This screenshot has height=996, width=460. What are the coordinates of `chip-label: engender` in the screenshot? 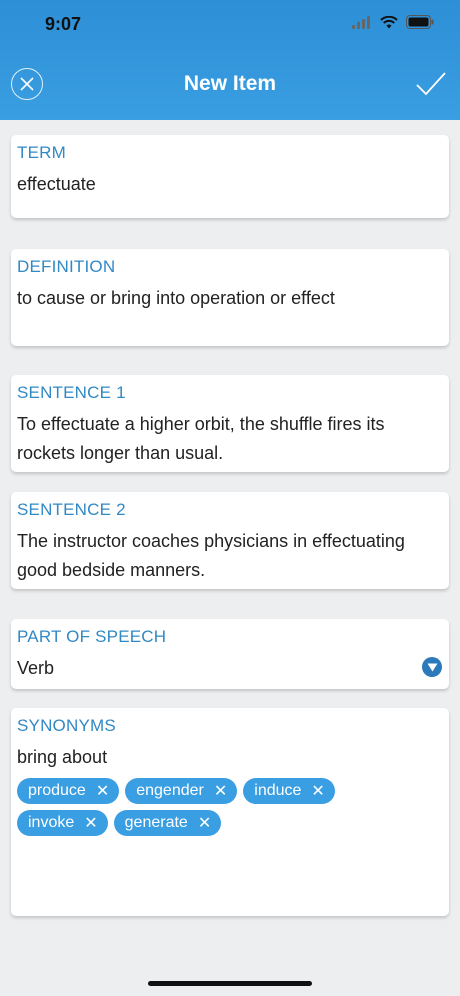 It's located at (170, 790).